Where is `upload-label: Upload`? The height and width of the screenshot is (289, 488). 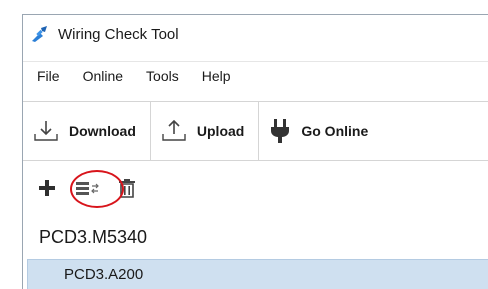
upload-label: Upload is located at coordinates (220, 131).